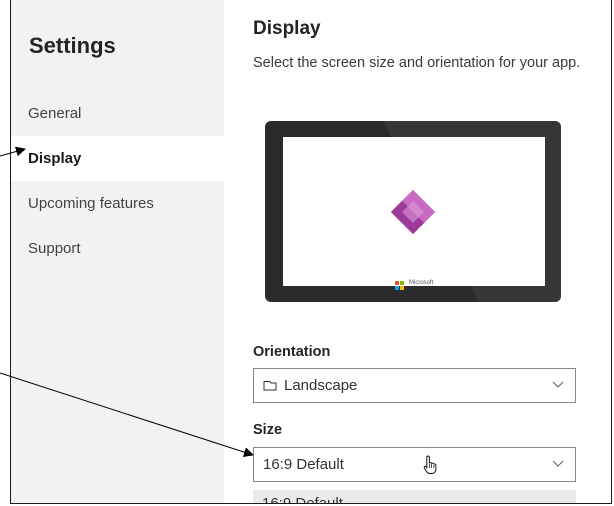 The height and width of the screenshot is (506, 614). What do you see at coordinates (414, 496) in the screenshot?
I see `size-option-default: 16:9 Default` at bounding box center [414, 496].